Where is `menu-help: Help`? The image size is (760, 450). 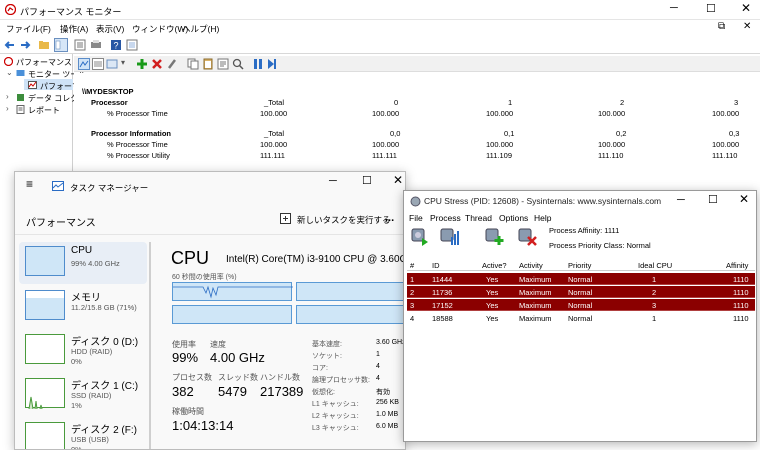 menu-help: Help is located at coordinates (542, 218).